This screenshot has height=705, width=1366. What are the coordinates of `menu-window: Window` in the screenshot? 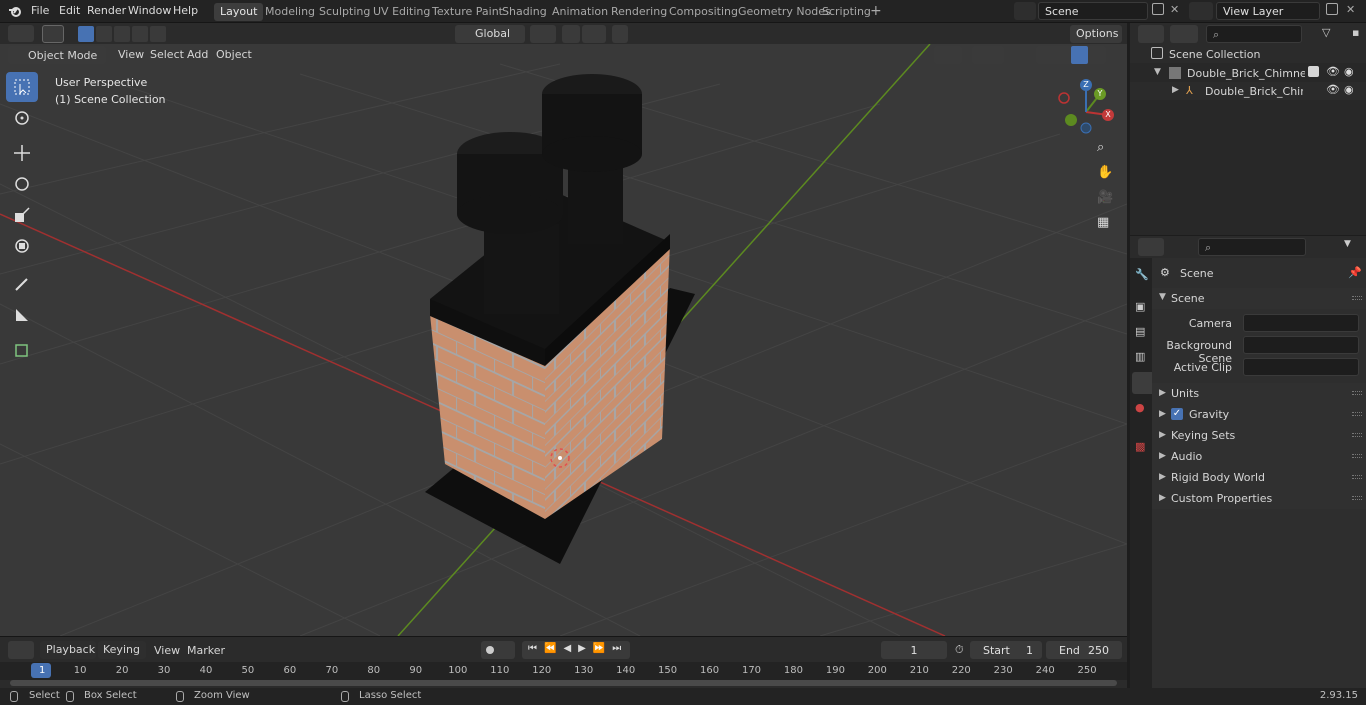 It's located at (149, 10).